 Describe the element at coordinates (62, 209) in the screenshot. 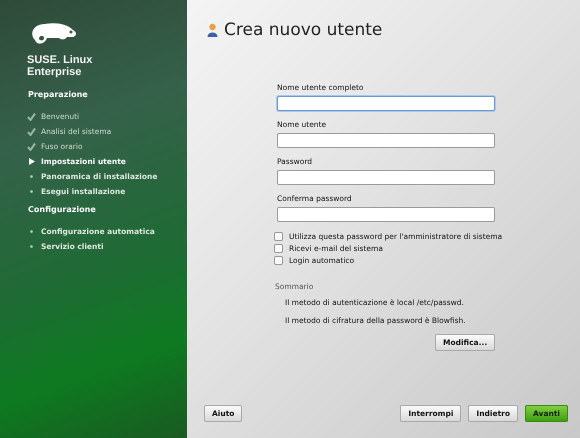

I see `section-heading: Configurazione` at that location.